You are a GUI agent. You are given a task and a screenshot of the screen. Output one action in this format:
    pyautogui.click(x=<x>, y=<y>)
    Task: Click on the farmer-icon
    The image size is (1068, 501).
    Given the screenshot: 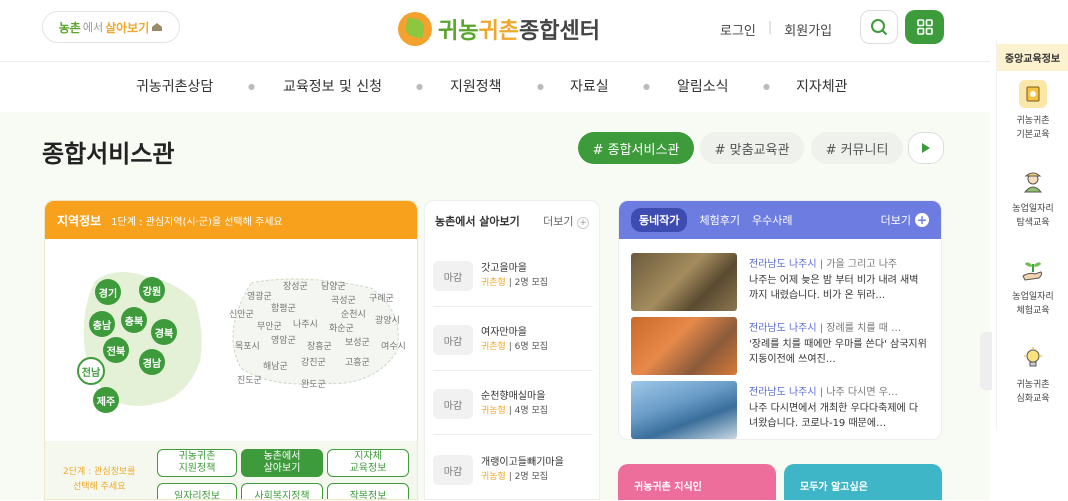 What is the action you would take?
    pyautogui.click(x=1033, y=182)
    